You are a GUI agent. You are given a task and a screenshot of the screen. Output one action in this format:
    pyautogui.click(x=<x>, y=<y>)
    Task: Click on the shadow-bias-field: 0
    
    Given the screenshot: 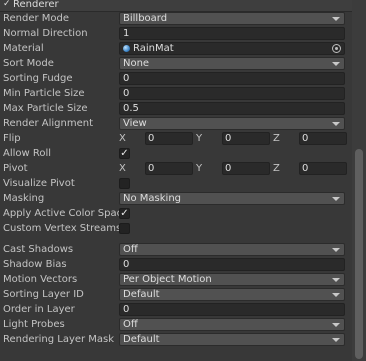 What is the action you would take?
    pyautogui.click(x=232, y=264)
    